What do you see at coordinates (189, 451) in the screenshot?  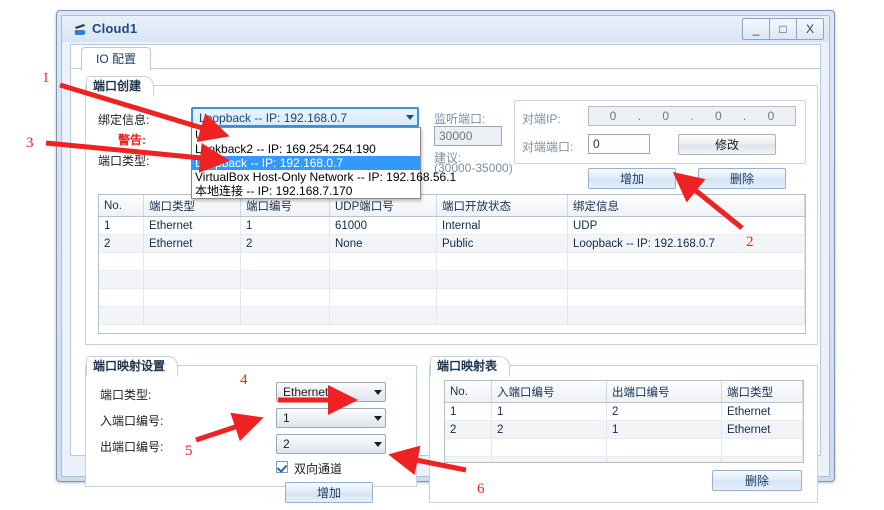 I see `annotation-number-5: 5` at bounding box center [189, 451].